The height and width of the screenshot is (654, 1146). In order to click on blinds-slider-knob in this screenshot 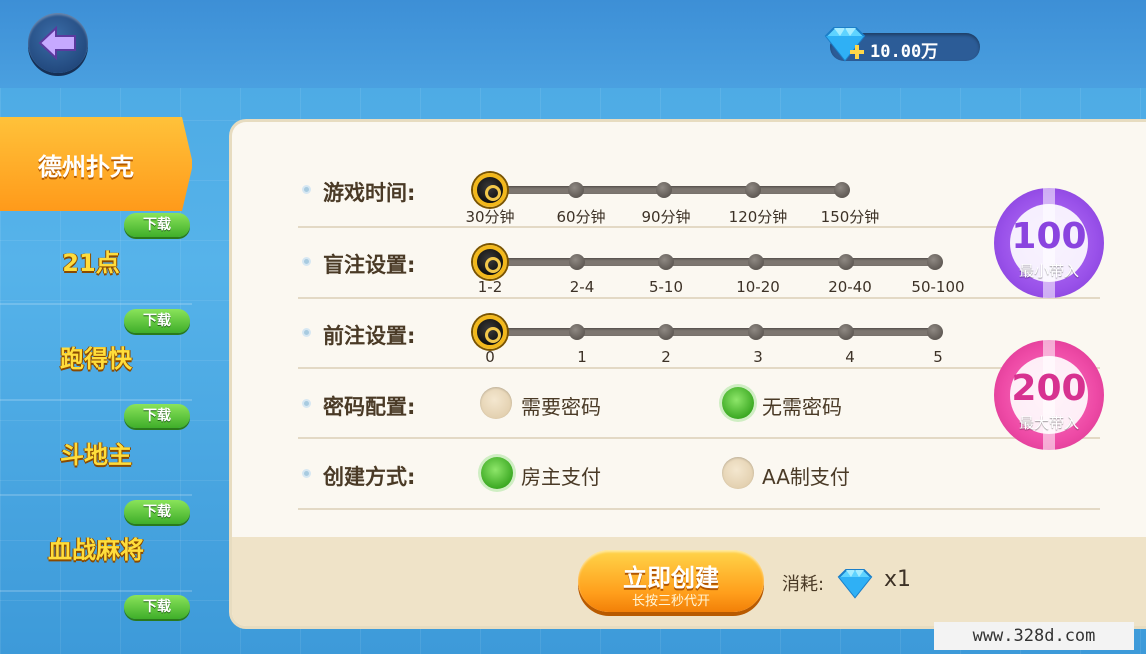, I will do `click(490, 262)`.